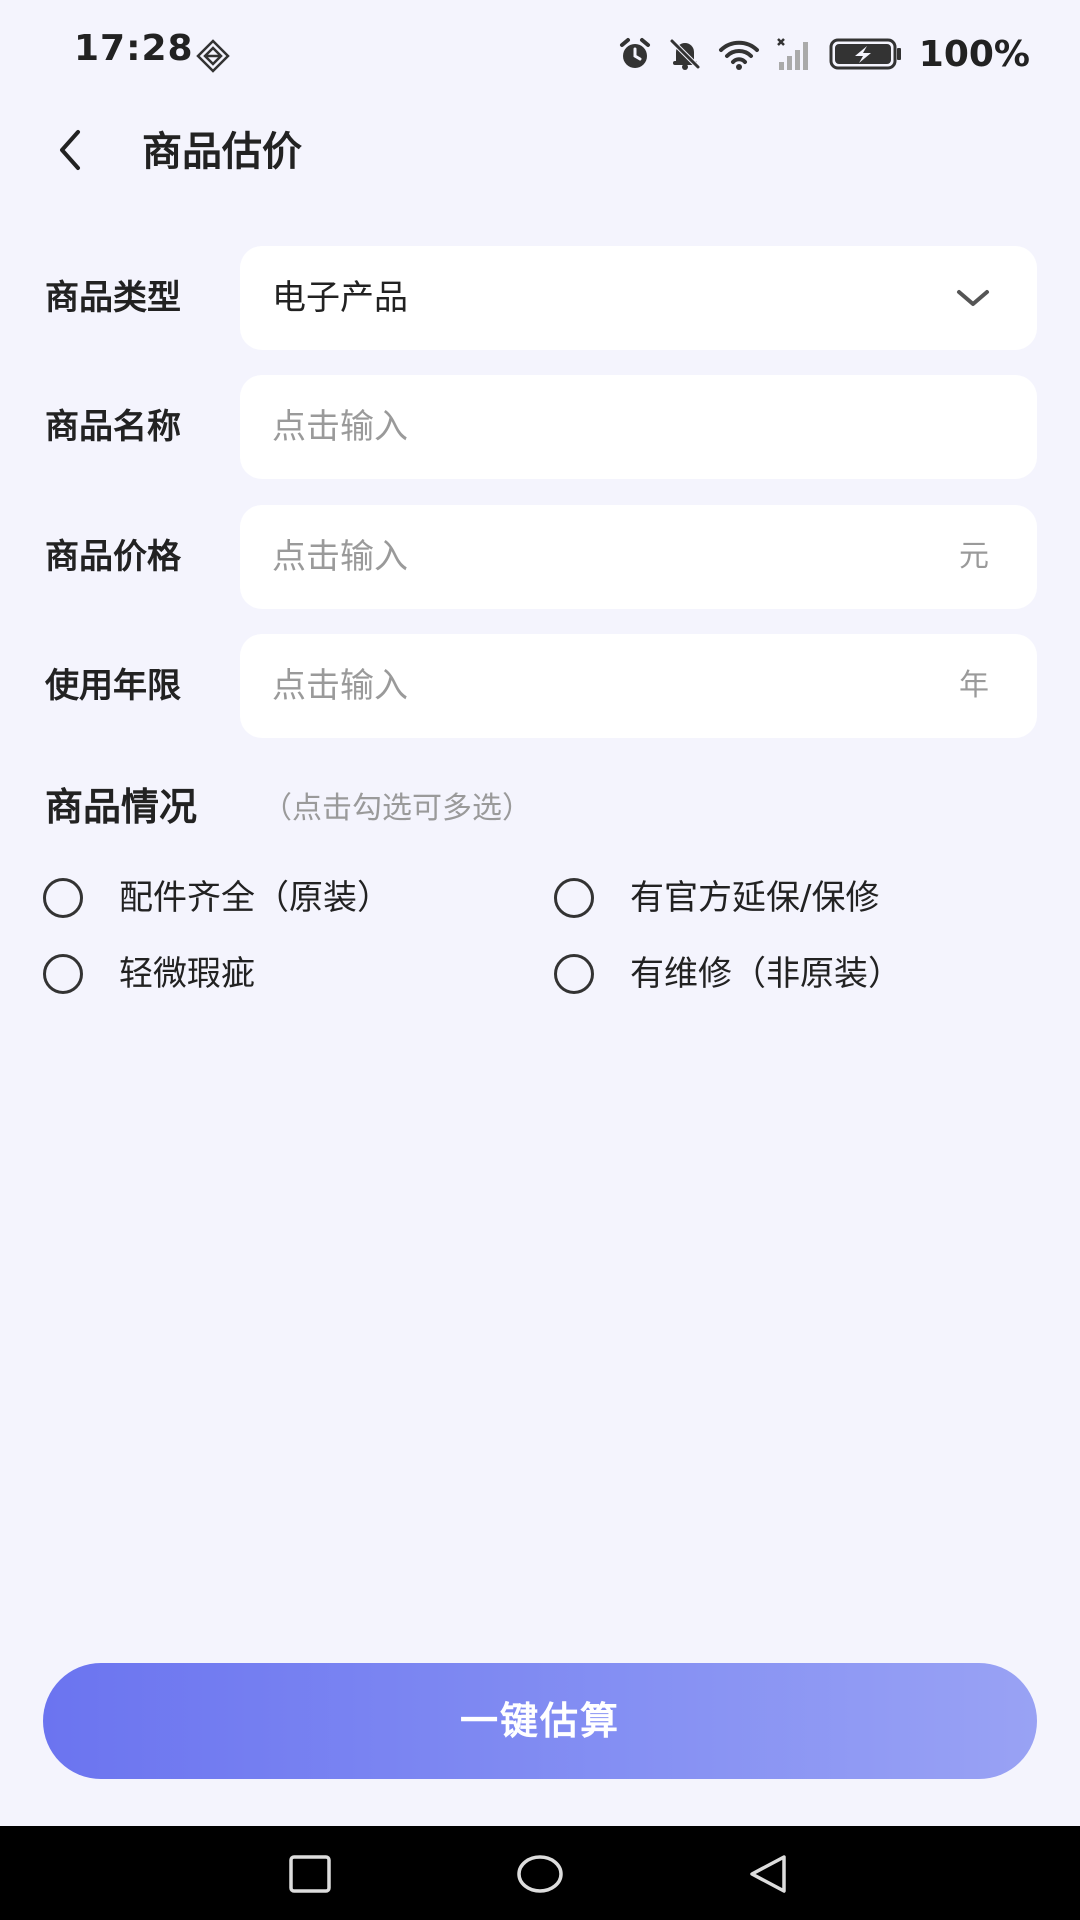 The width and height of the screenshot is (1080, 1920). What do you see at coordinates (792, 54) in the screenshot?
I see `signal-icon` at bounding box center [792, 54].